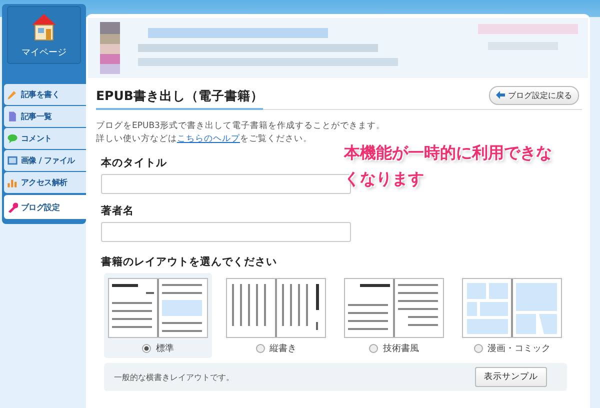  What do you see at coordinates (448, 166) in the screenshot?
I see `notice-text: 本機能が一時的に利用できなくなります` at bounding box center [448, 166].